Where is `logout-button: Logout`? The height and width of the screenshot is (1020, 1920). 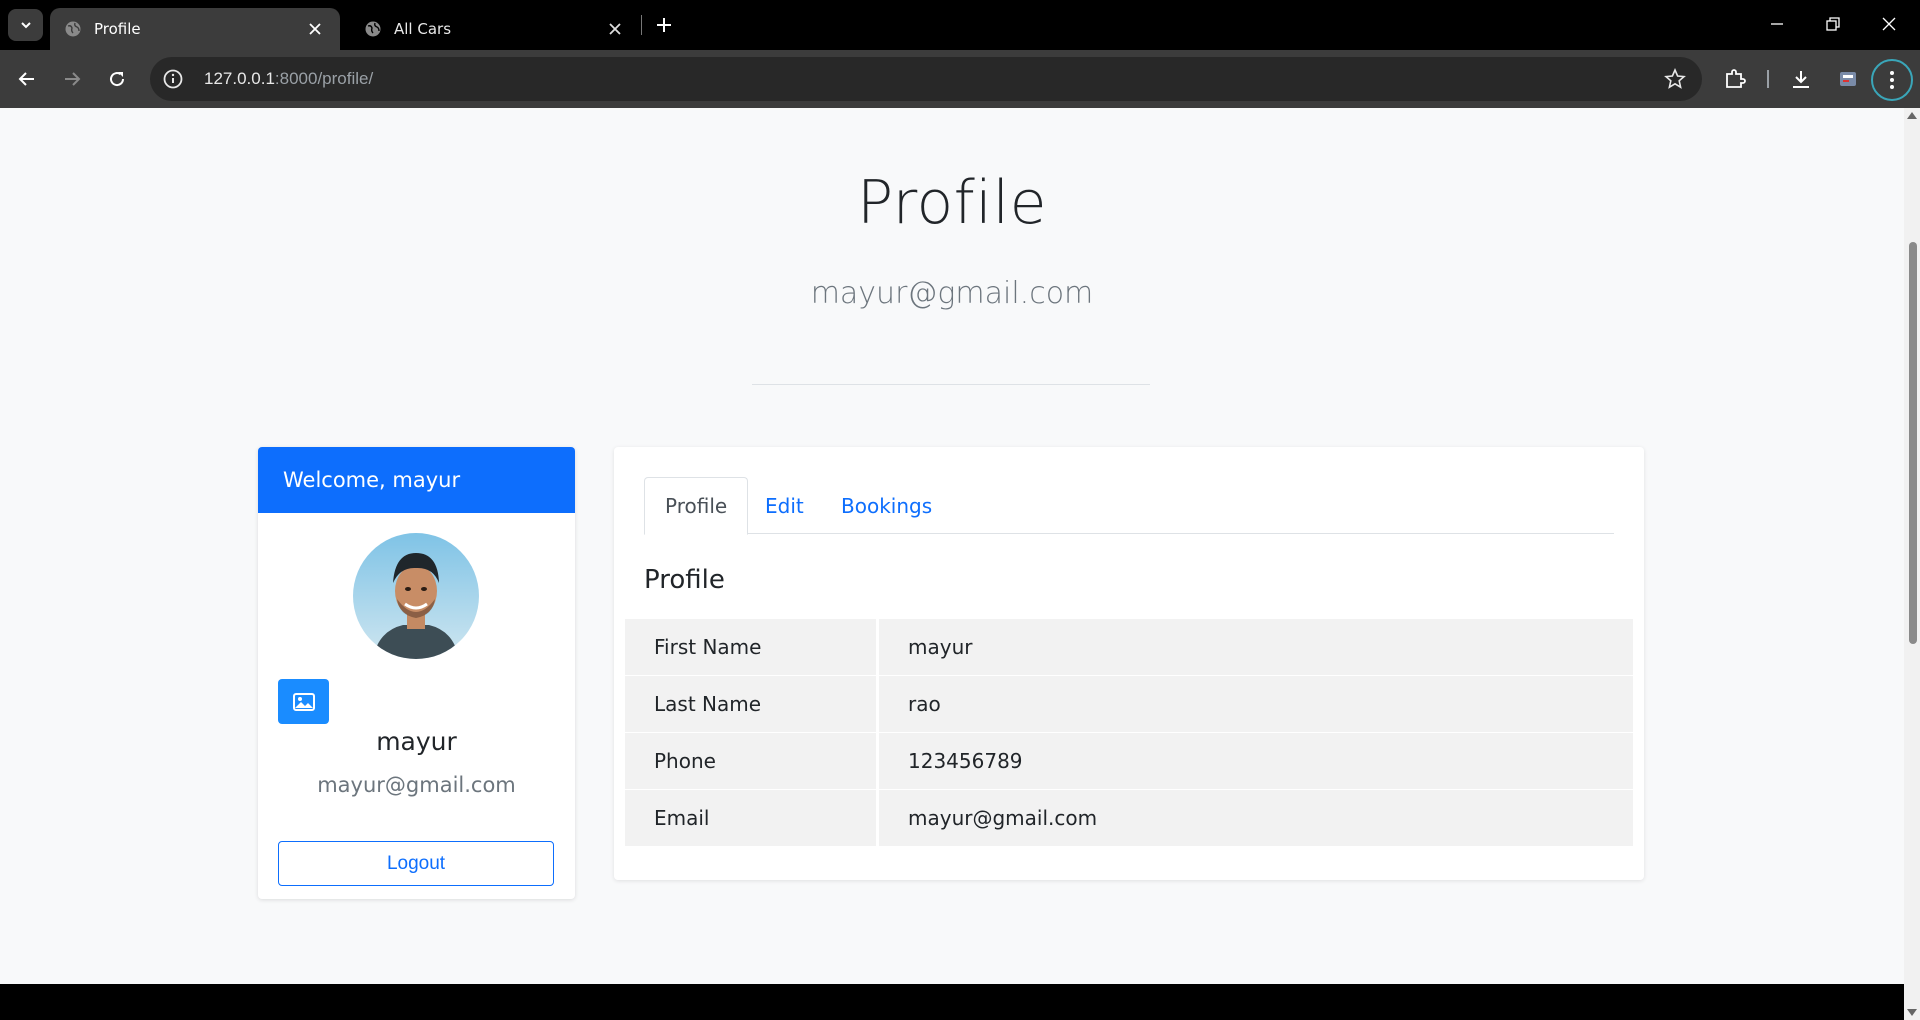
logout-button: Logout is located at coordinates (416, 863).